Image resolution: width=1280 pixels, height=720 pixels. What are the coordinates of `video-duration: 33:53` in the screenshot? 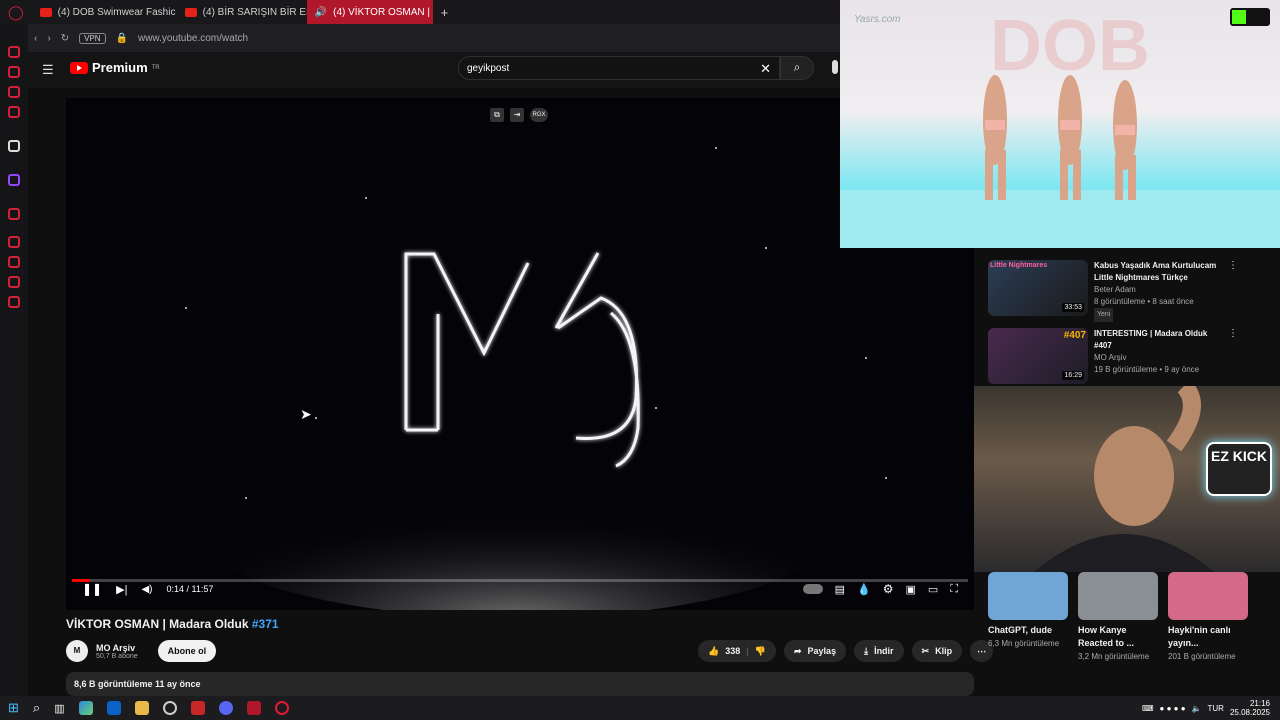 It's located at (1073, 307).